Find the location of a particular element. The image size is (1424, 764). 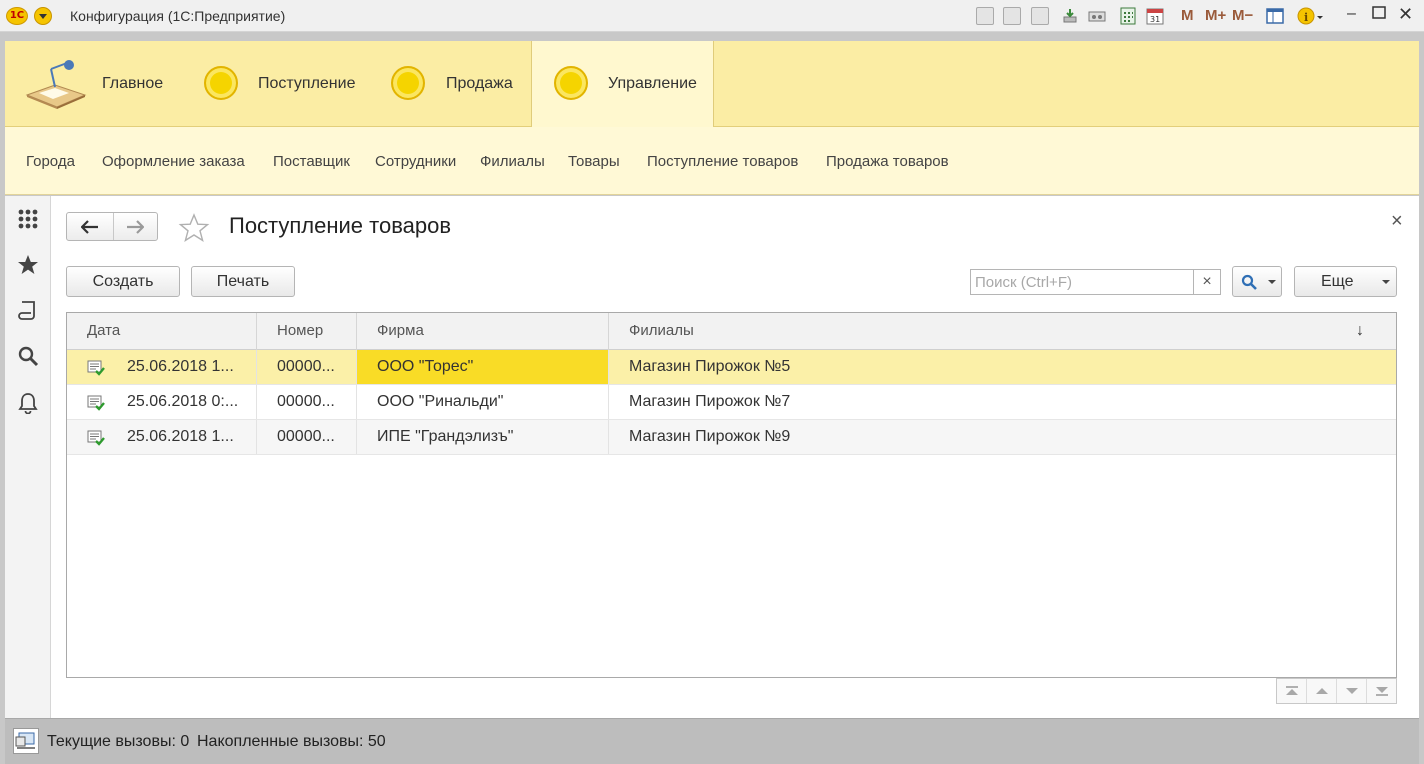

calendar-icon: 31 is located at coordinates (1155, 16).